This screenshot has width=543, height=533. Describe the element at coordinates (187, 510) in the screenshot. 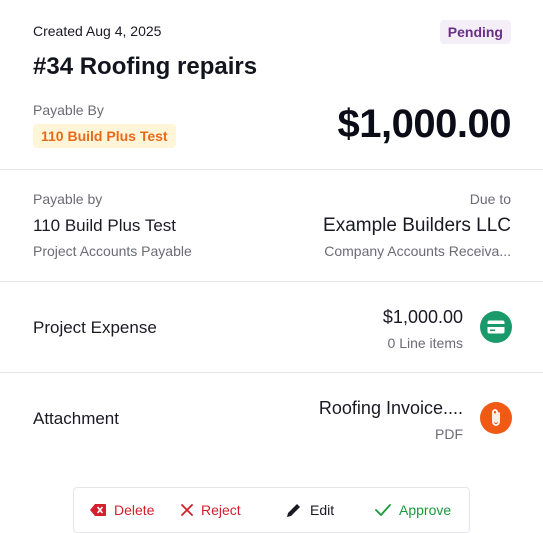

I see `close-icon` at that location.